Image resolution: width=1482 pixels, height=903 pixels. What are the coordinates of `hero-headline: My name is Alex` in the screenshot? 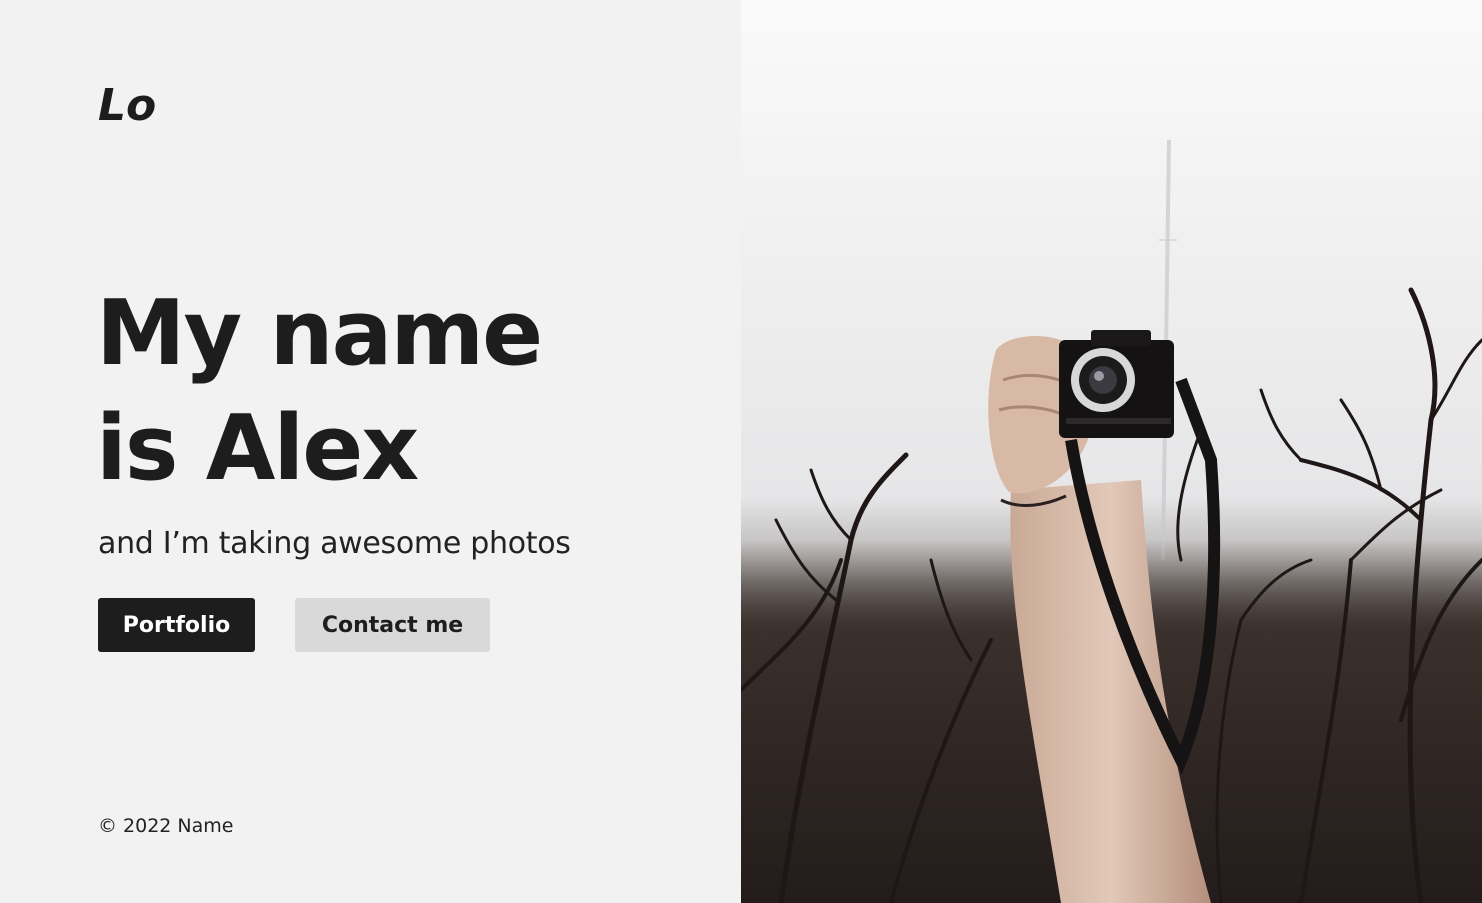 It's located at (376, 391).